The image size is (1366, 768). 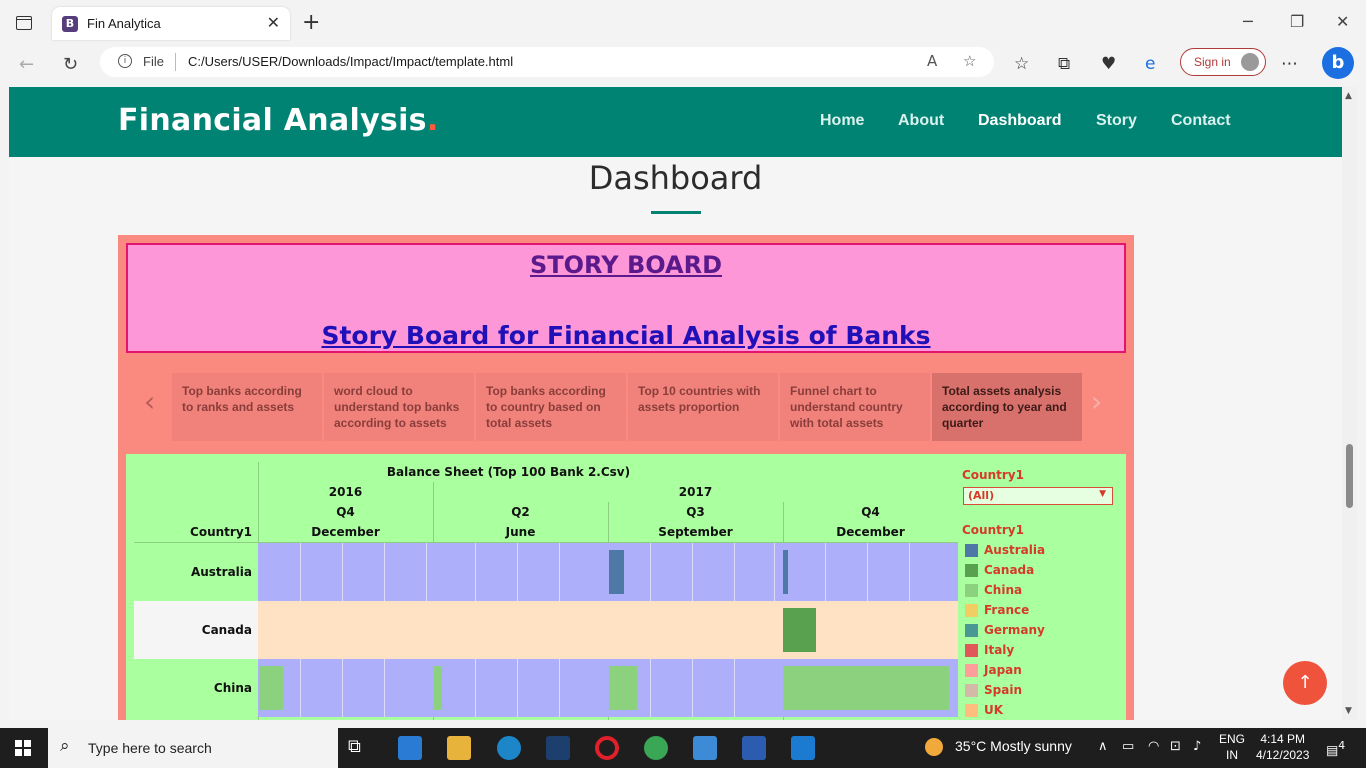 I want to click on vscode-app-icon, so click(x=803, y=748).